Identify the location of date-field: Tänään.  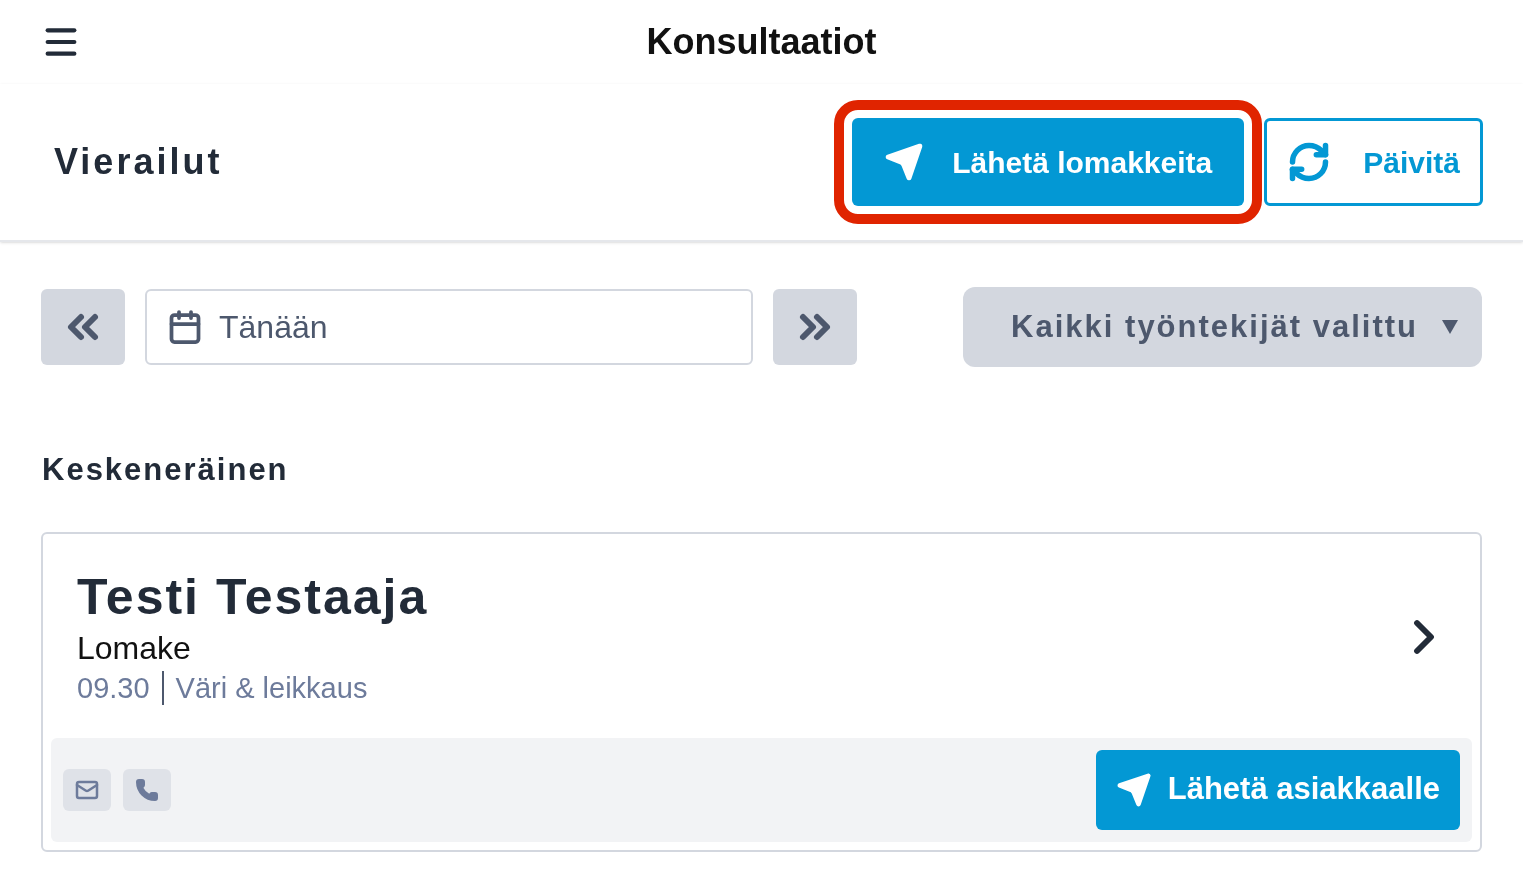
(449, 327).